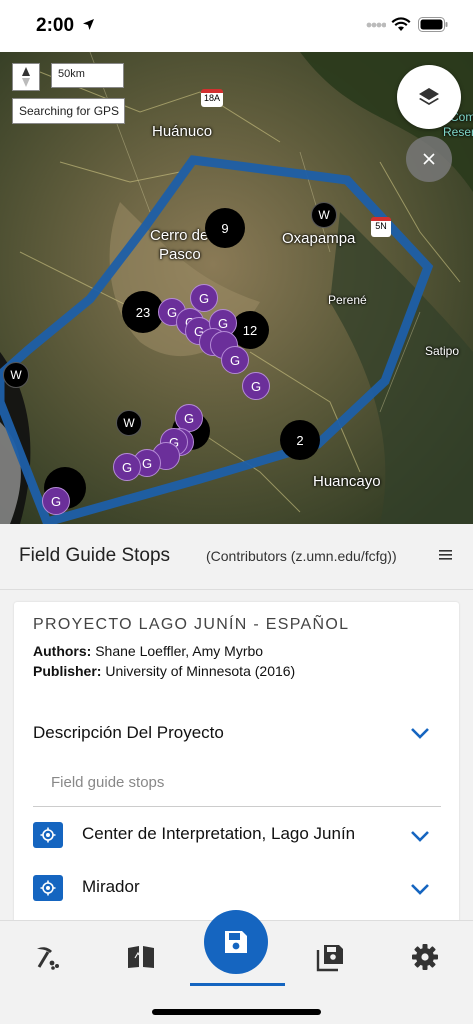 This screenshot has height=1024, width=473. Describe the element at coordinates (67, 671) in the screenshot. I see `publisher-label: Publisher:` at that location.